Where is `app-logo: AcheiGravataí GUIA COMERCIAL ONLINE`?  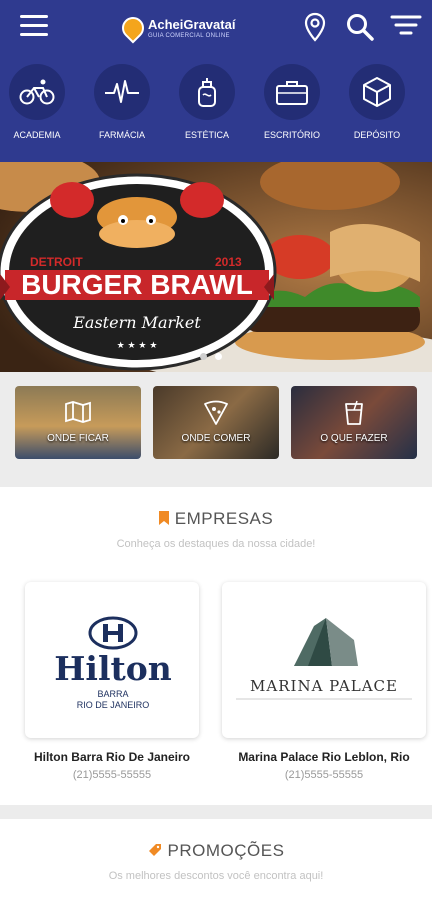
app-logo: AcheiGravataí GUIA COMERCIAL ONLINE is located at coordinates (176, 28).